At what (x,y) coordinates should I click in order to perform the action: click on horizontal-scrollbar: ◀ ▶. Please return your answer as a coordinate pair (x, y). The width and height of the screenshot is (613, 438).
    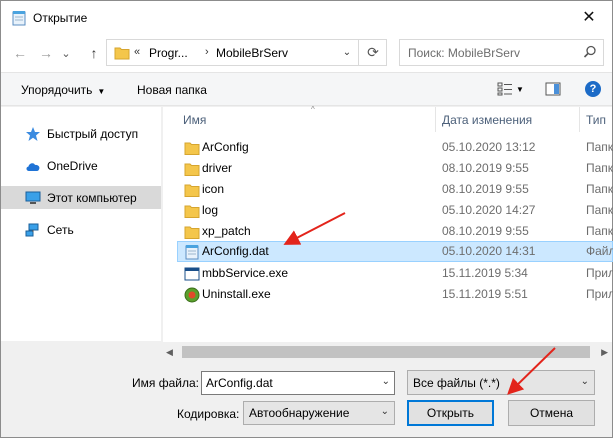
    Looking at the image, I should click on (387, 352).